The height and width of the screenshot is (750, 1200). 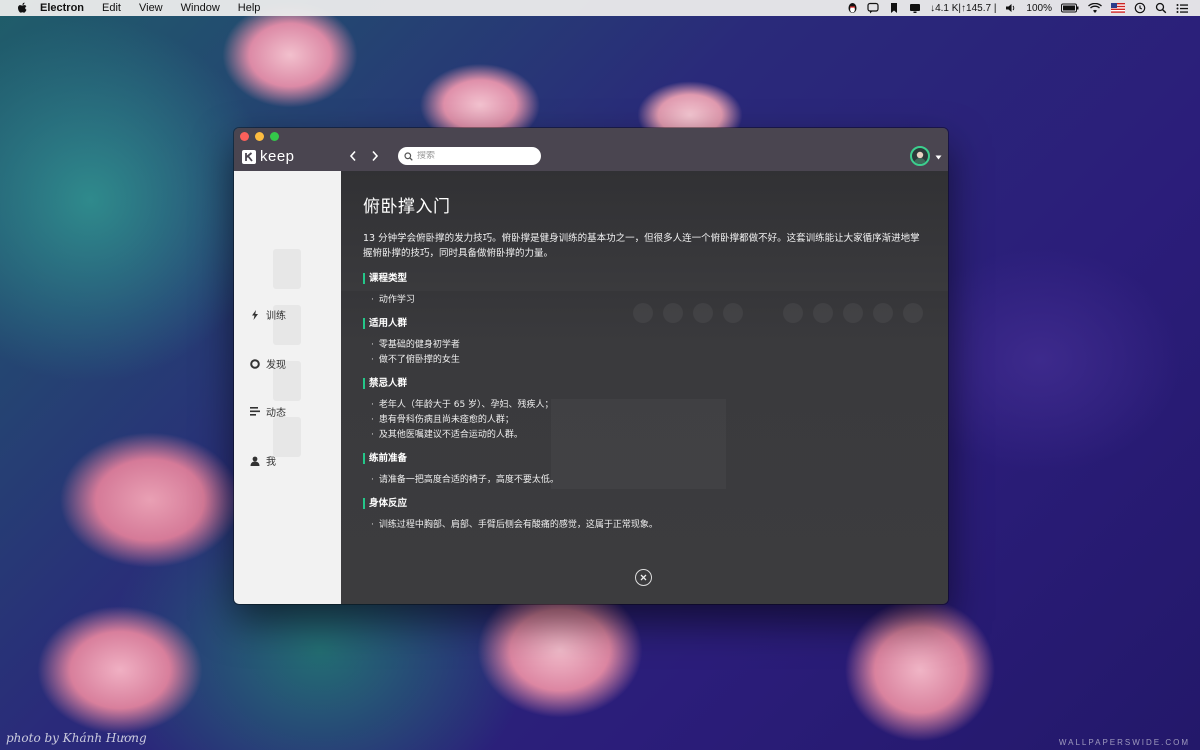 What do you see at coordinates (244, 136) in the screenshot?
I see `close-window-button` at bounding box center [244, 136].